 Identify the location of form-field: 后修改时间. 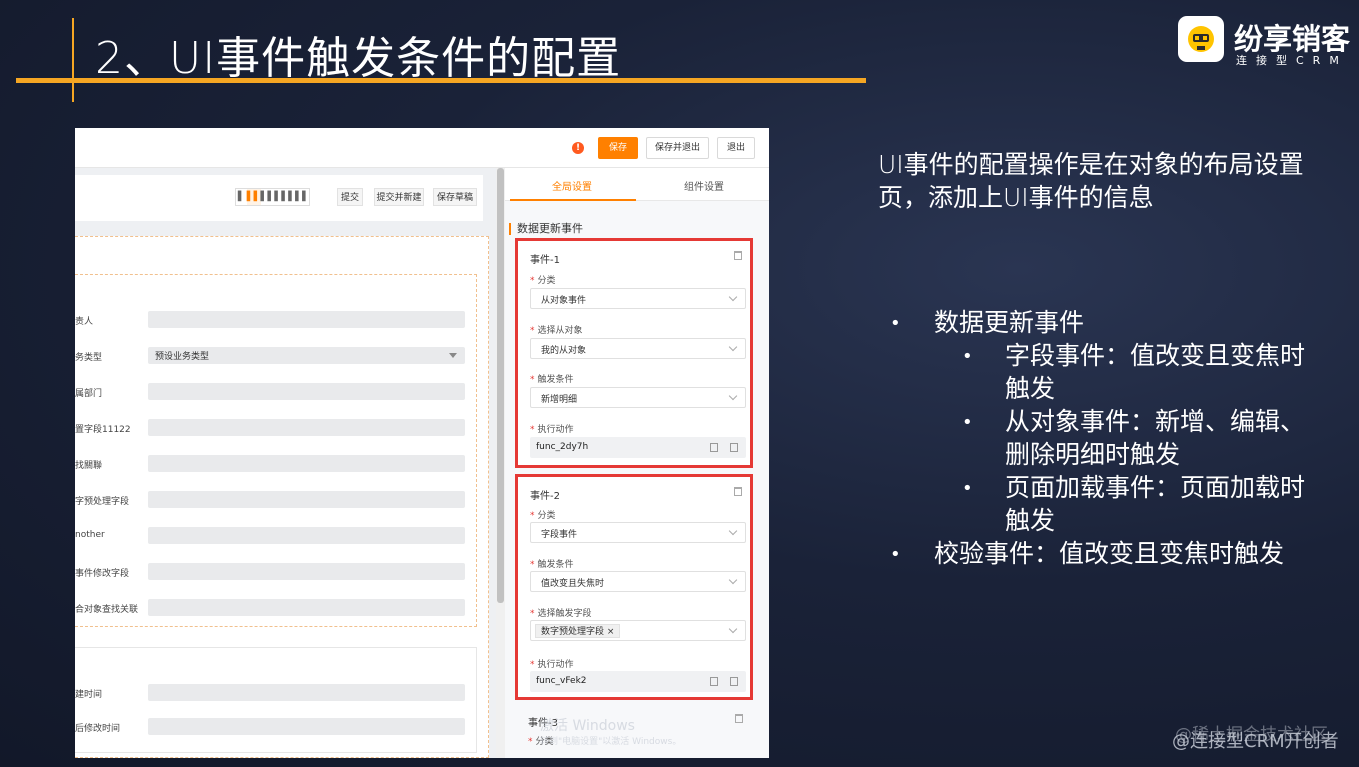
(275, 728).